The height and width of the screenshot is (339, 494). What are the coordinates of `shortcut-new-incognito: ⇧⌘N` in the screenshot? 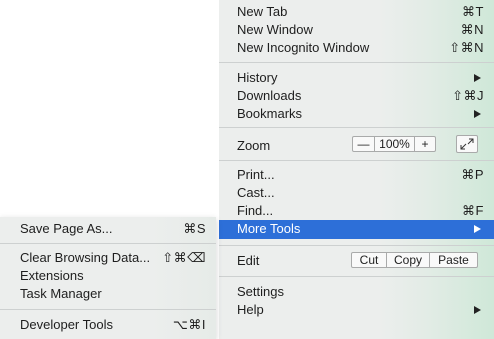 It's located at (466, 47).